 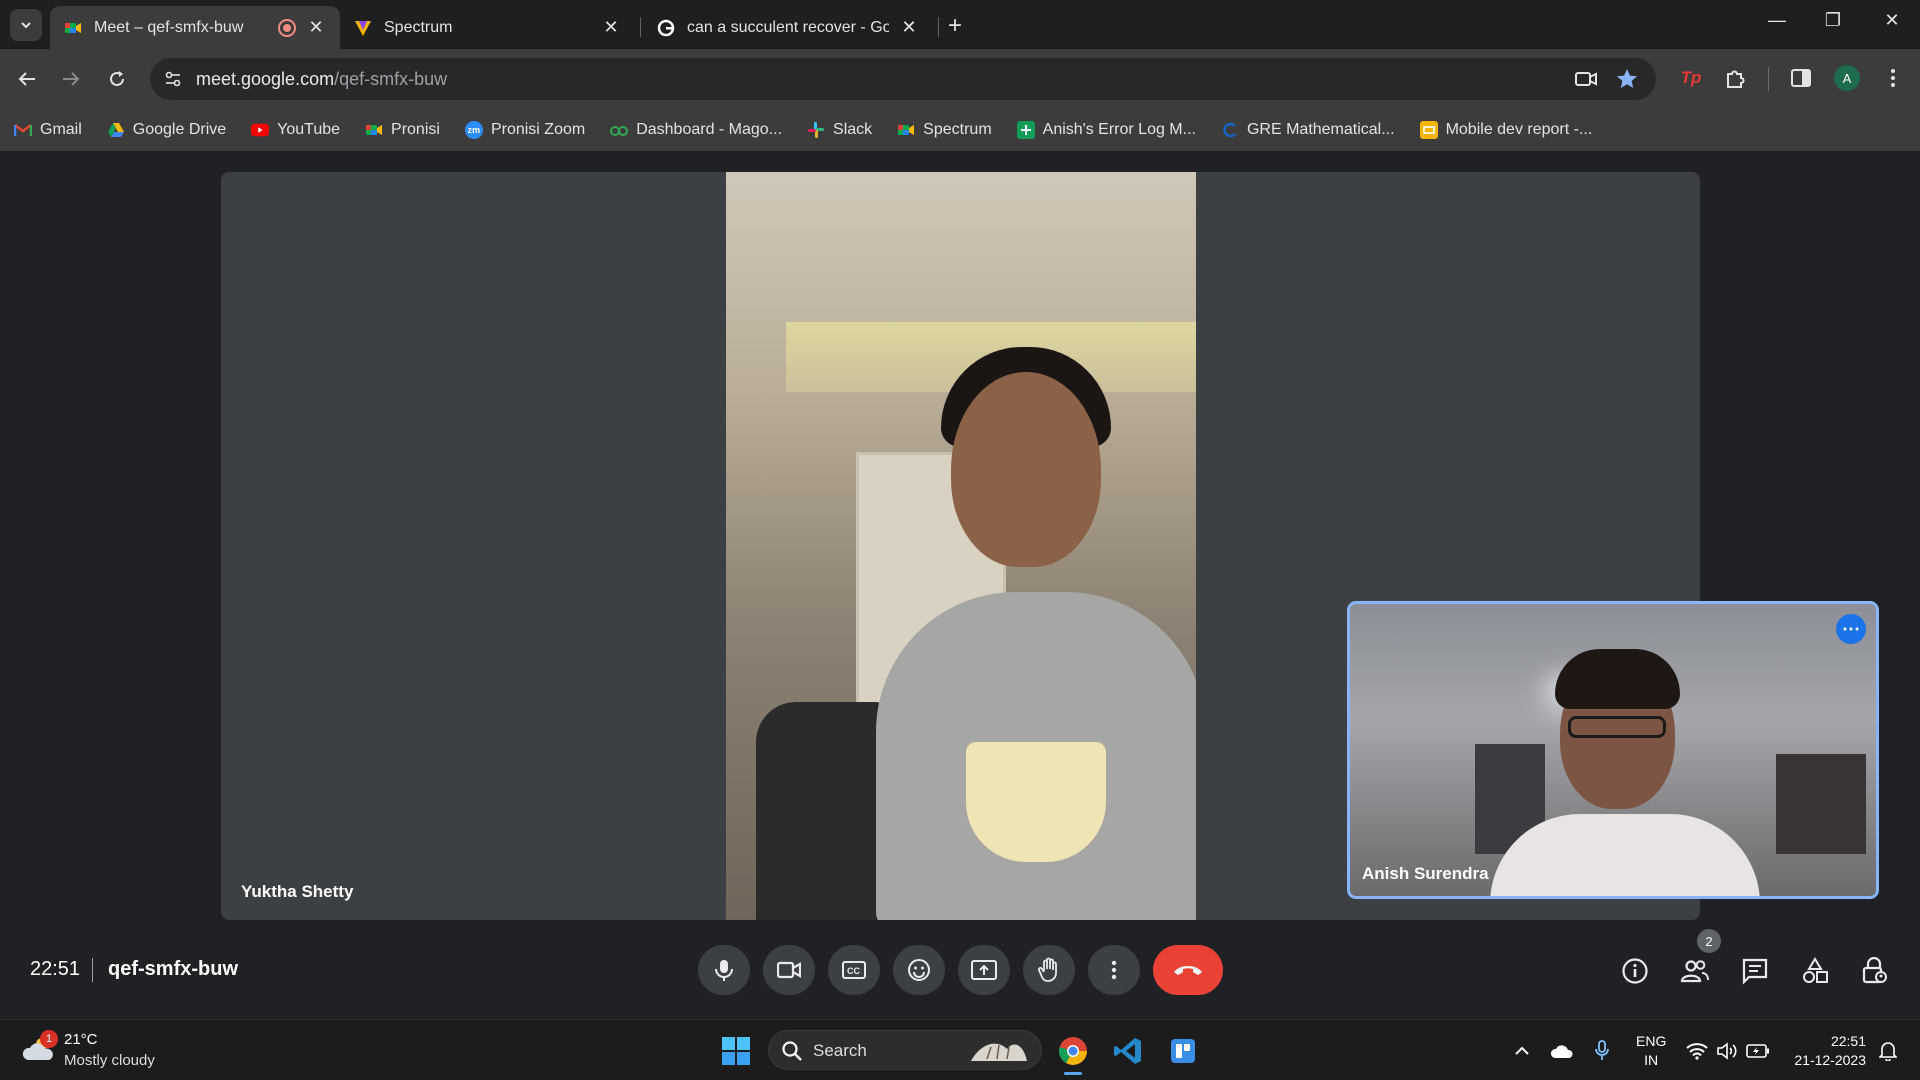 I want to click on dashboard-icon, so click(x=619, y=130).